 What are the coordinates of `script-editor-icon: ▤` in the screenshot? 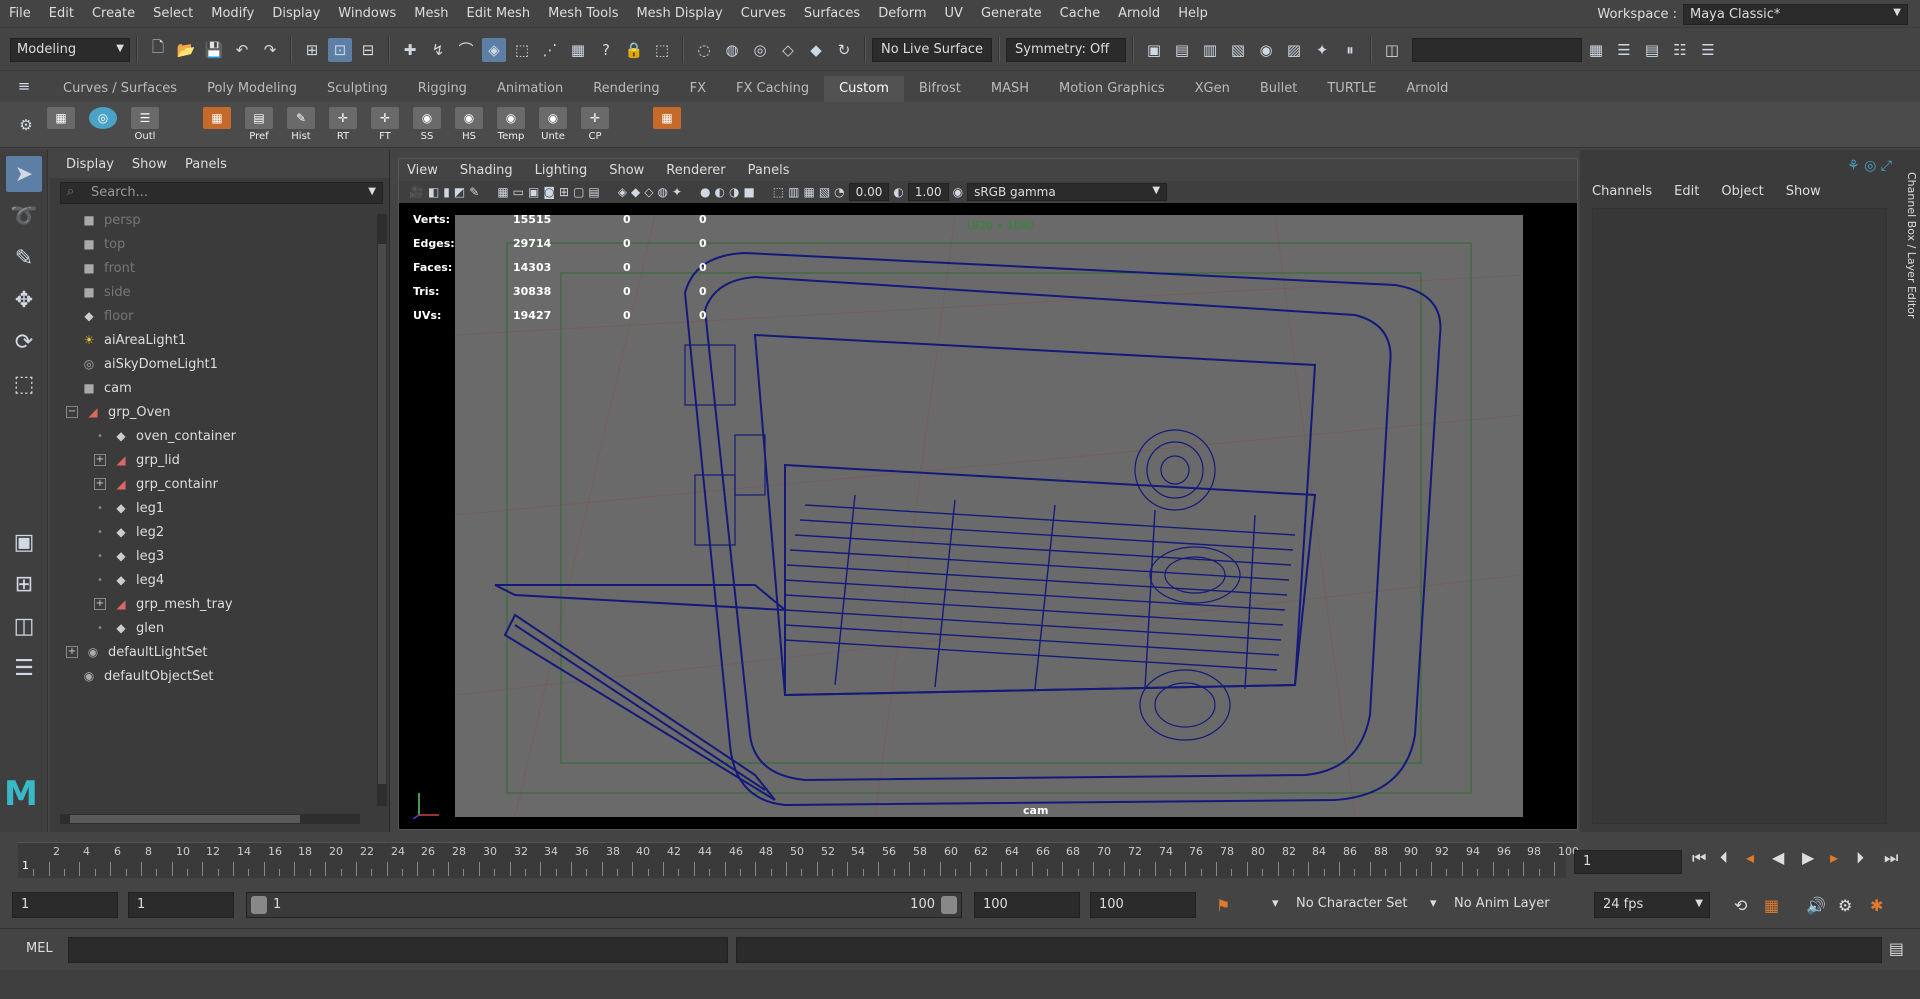 It's located at (1896, 948).